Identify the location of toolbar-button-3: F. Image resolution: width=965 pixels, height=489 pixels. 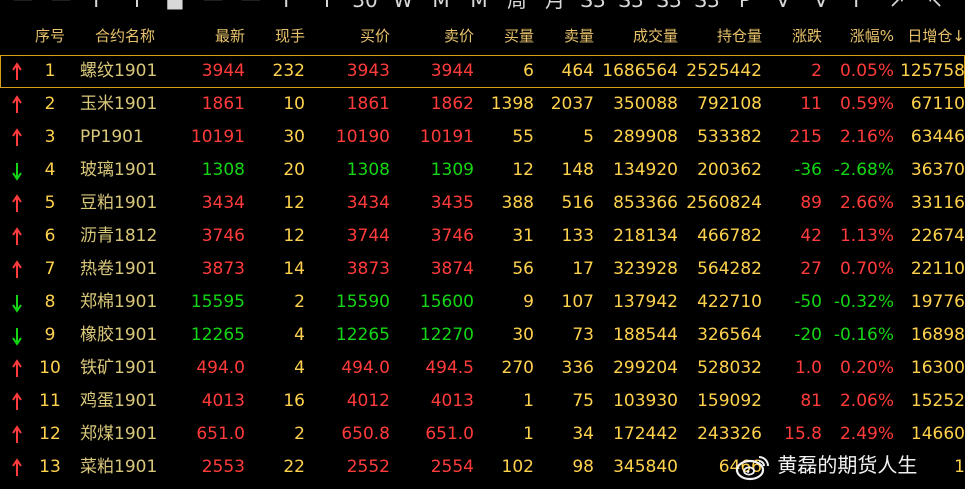
(99, 5).